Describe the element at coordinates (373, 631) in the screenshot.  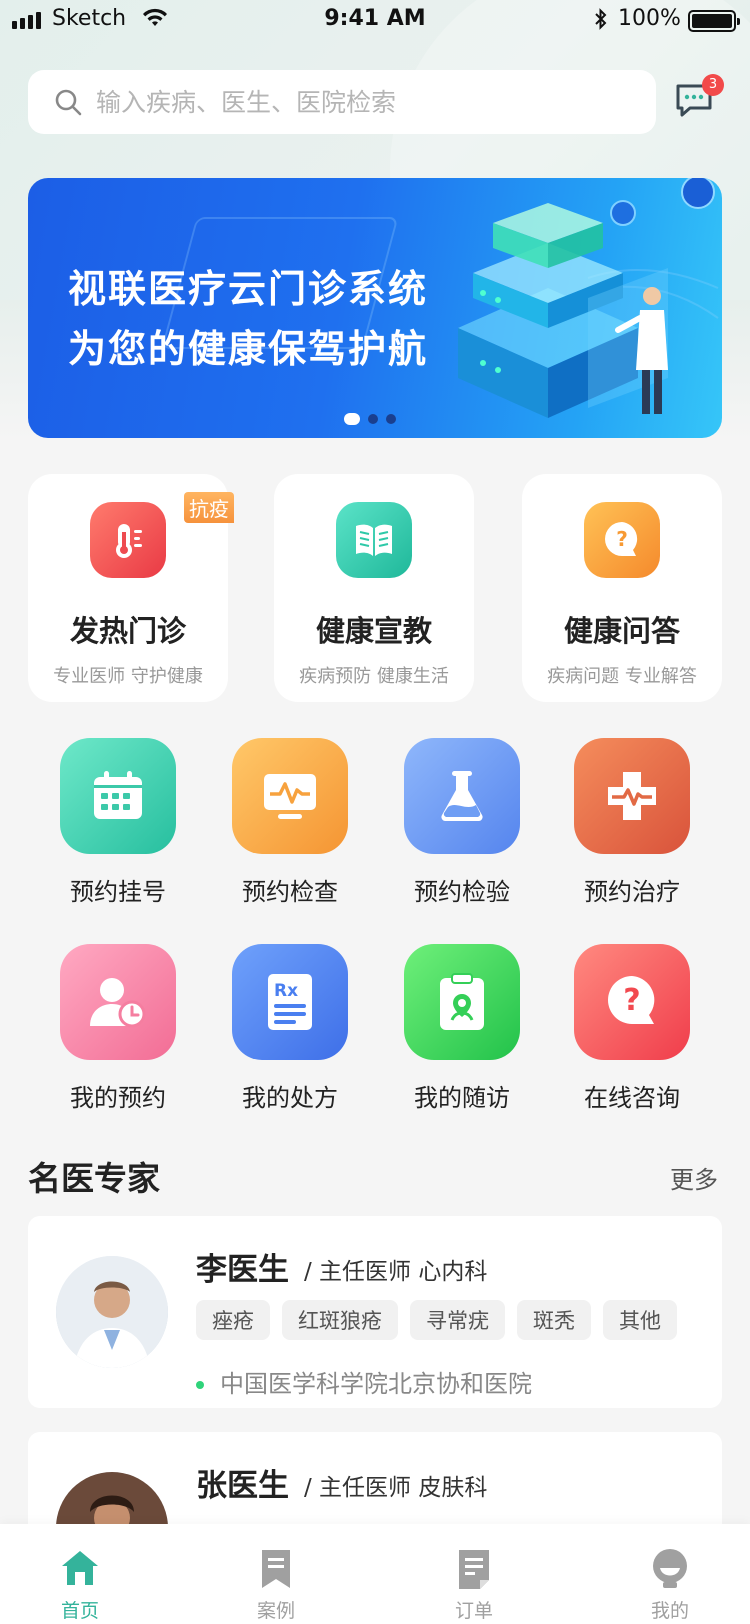
I see `card-title: 健康宣教` at that location.